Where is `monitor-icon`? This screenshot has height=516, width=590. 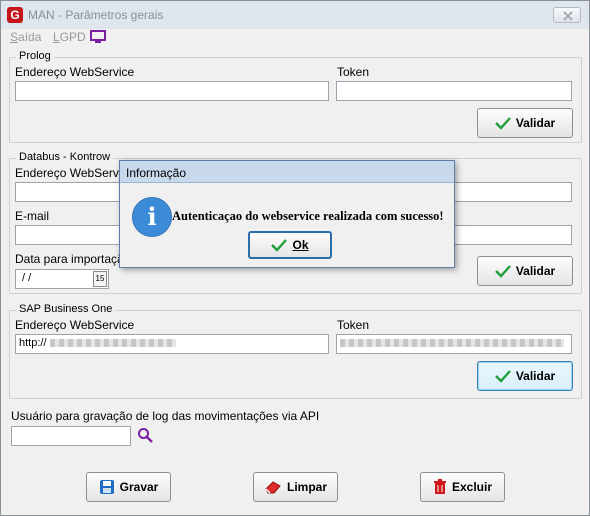
monitor-icon is located at coordinates (98, 37).